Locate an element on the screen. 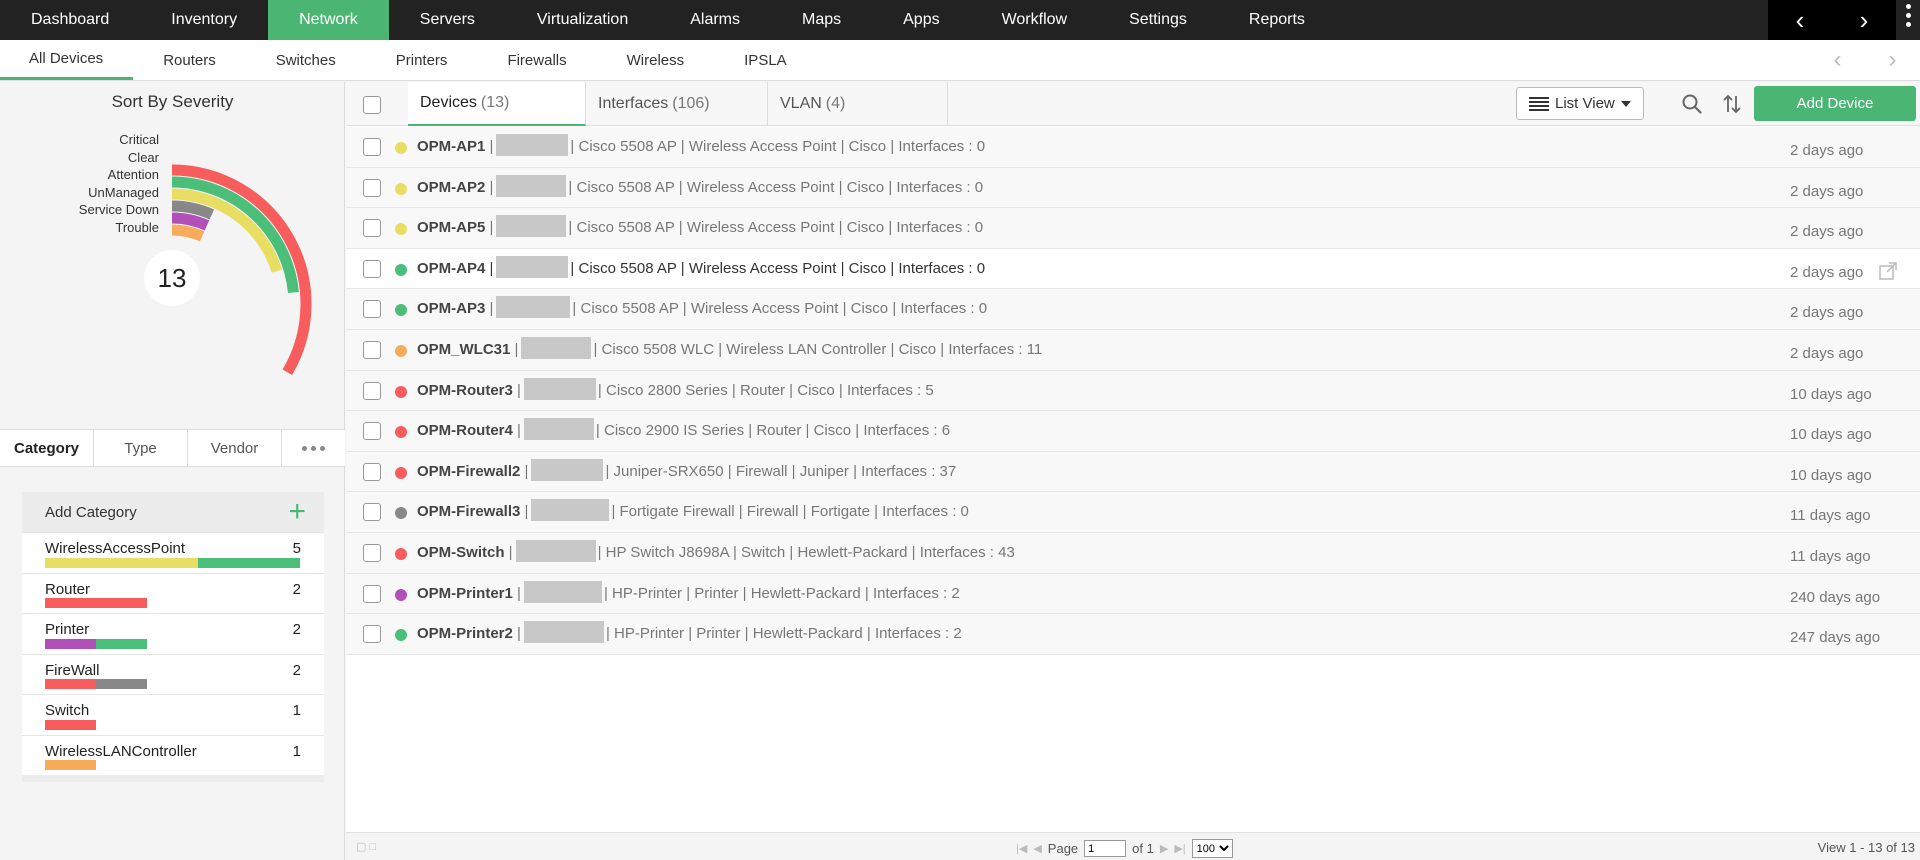  tab-type: Type is located at coordinates (141, 448).